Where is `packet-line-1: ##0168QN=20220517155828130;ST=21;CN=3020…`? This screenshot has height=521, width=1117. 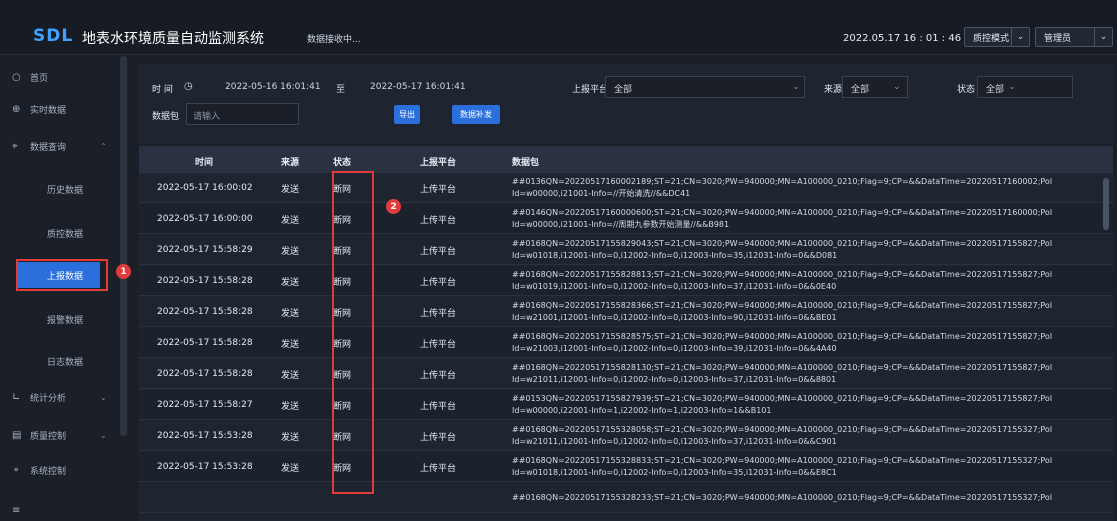 packet-line-1: ##0168QN=20220517155828130;ST=21;CN=3020… is located at coordinates (782, 367).